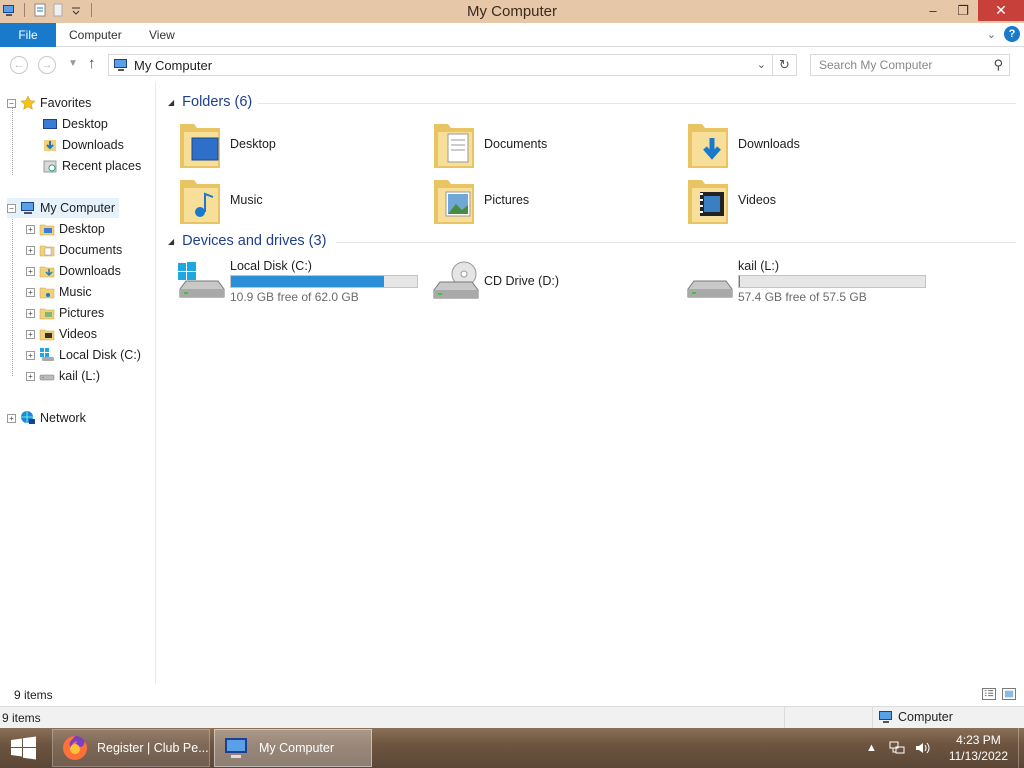  I want to click on drive-name: Local Disk (C:), so click(271, 266).